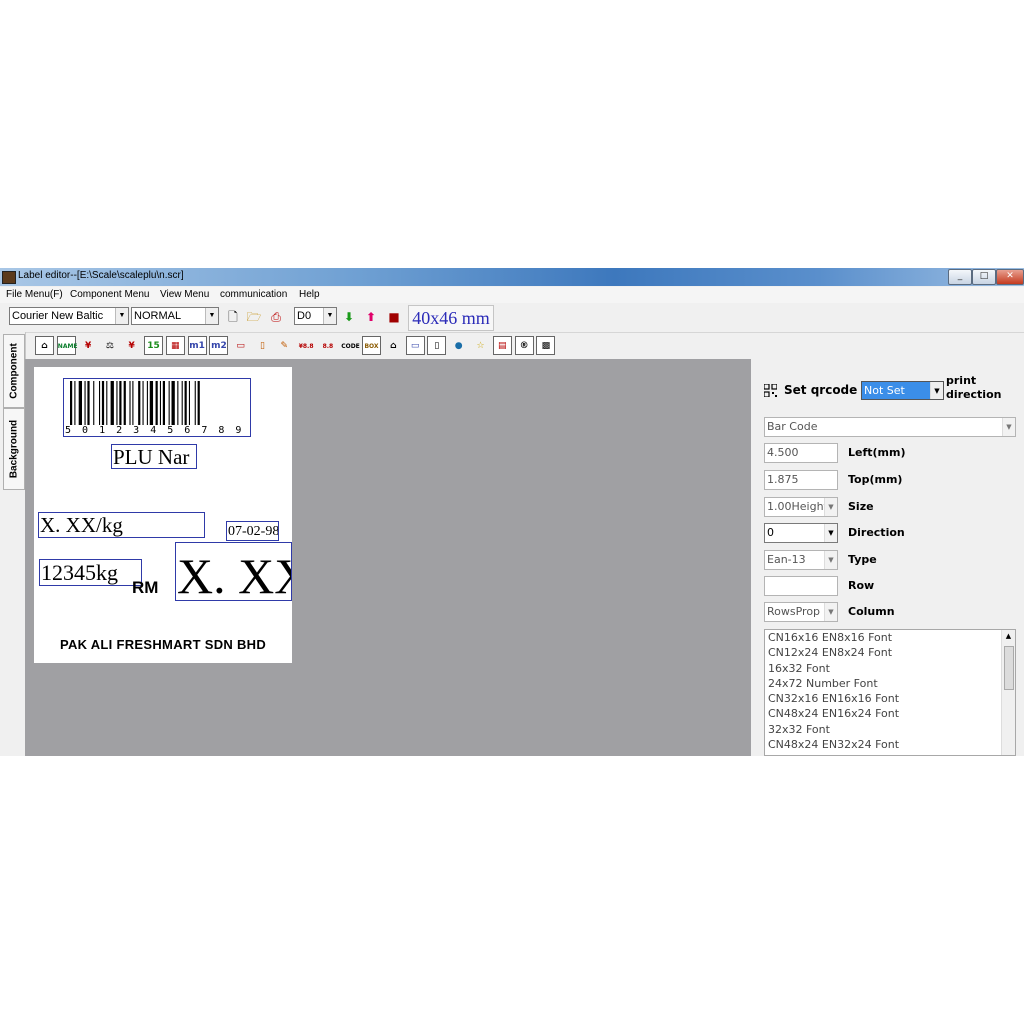  I want to click on company-name: PAK ALI FRESHMART SDN BHD, so click(163, 644).